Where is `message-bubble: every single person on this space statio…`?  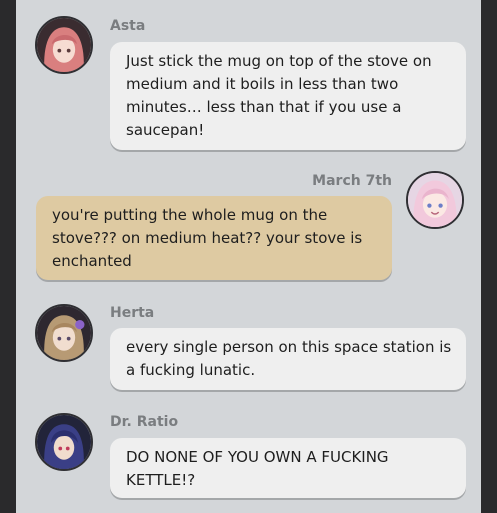 message-bubble: every single person on this space statio… is located at coordinates (288, 359).